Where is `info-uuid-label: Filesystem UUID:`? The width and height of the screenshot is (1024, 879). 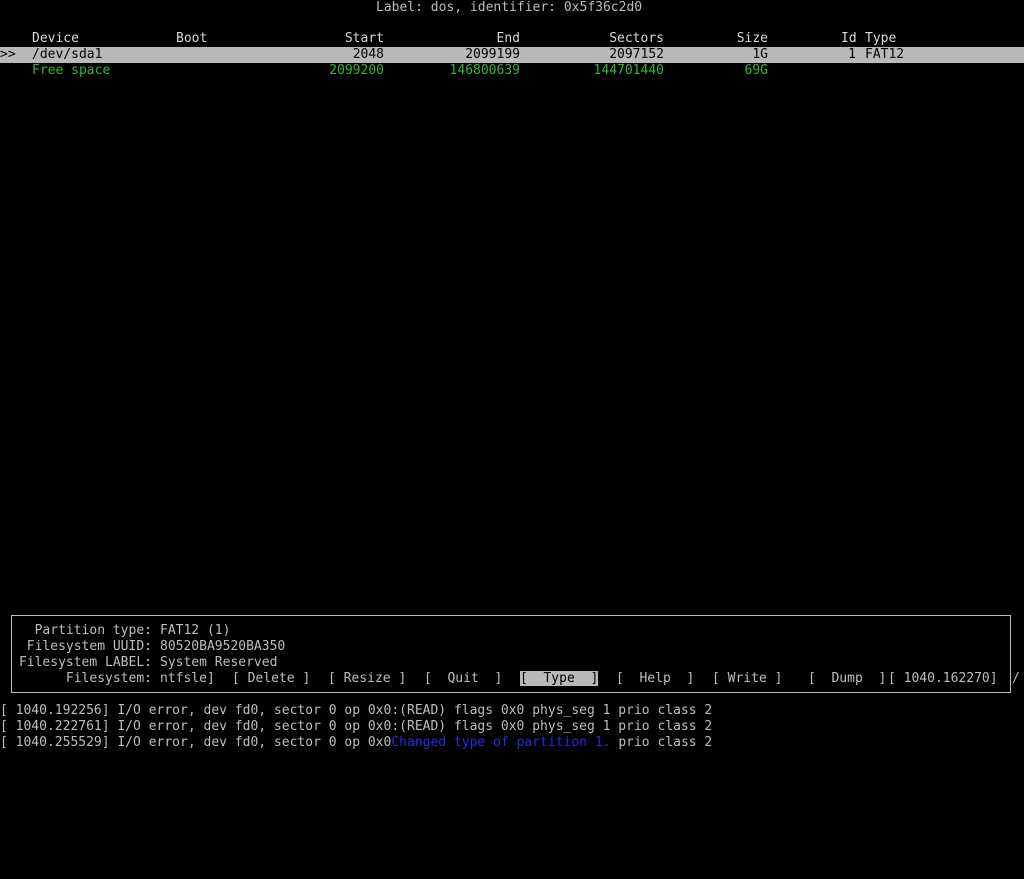
info-uuid-label: Filesystem UUID: is located at coordinates (89, 646).